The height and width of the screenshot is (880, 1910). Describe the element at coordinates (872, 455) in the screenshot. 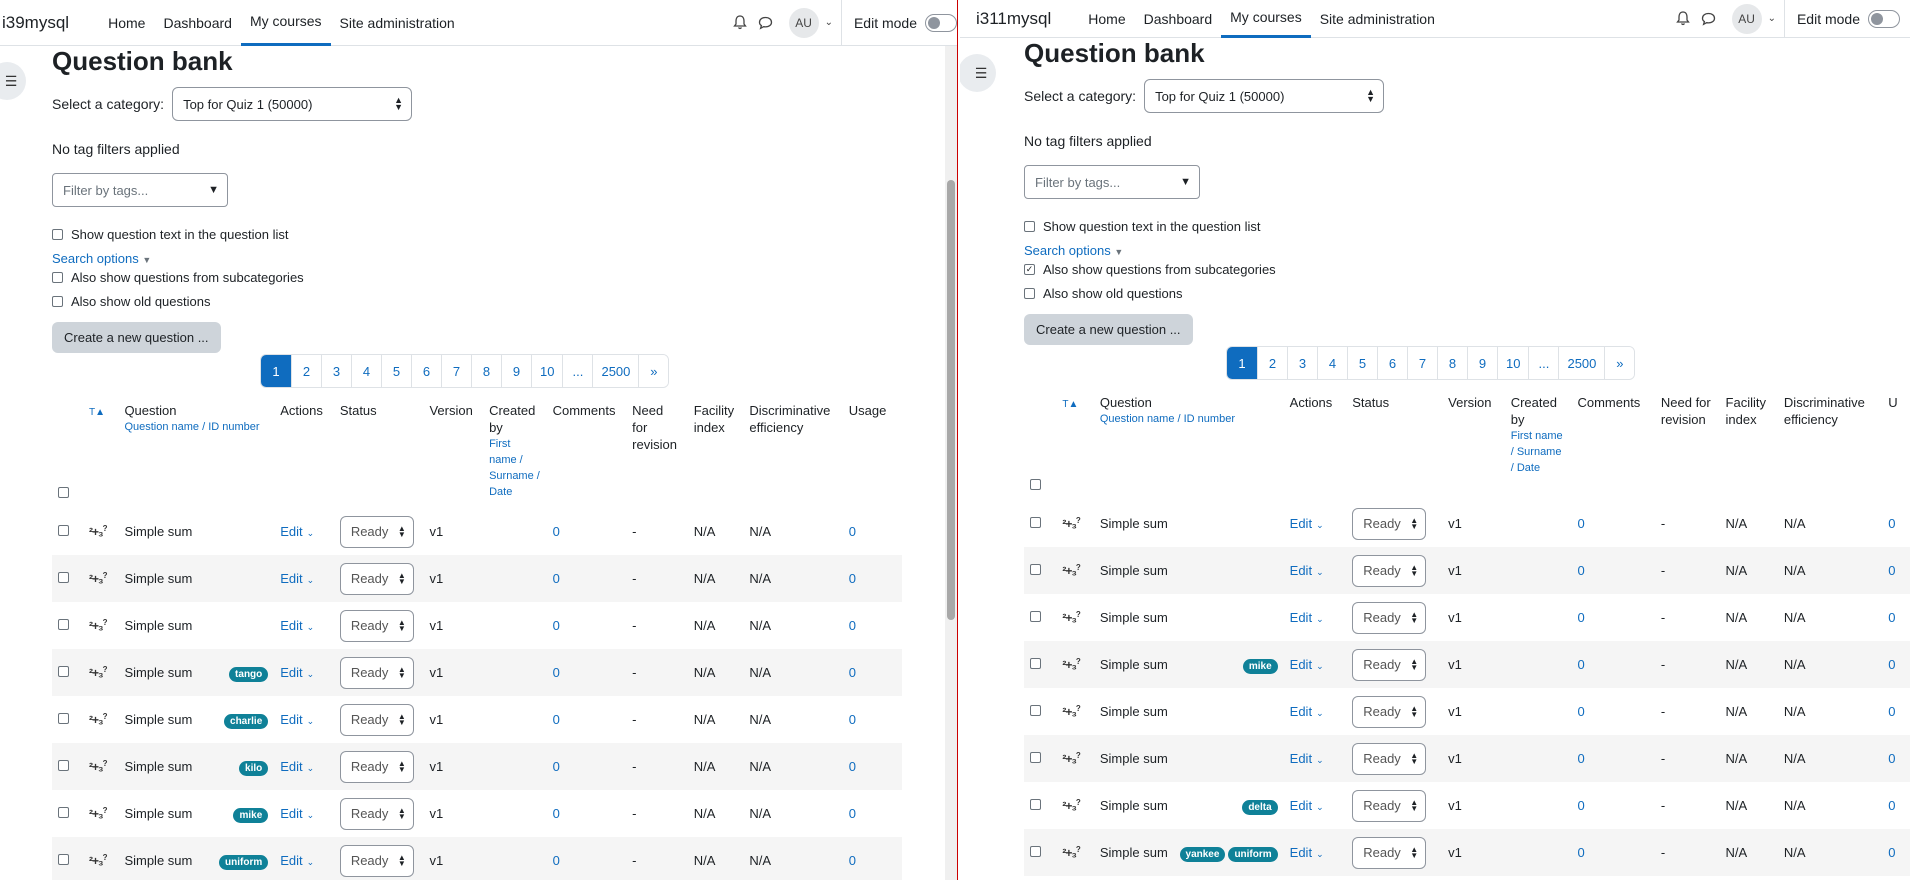

I see `usage-header: Usage` at that location.